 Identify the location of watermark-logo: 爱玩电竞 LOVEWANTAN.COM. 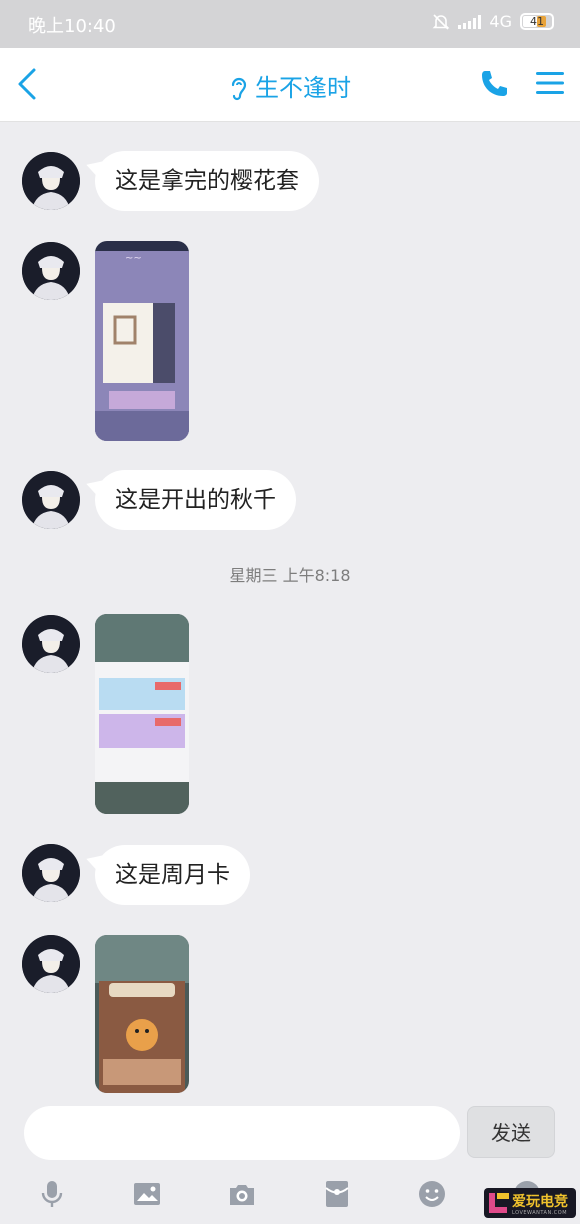
(530, 1203).